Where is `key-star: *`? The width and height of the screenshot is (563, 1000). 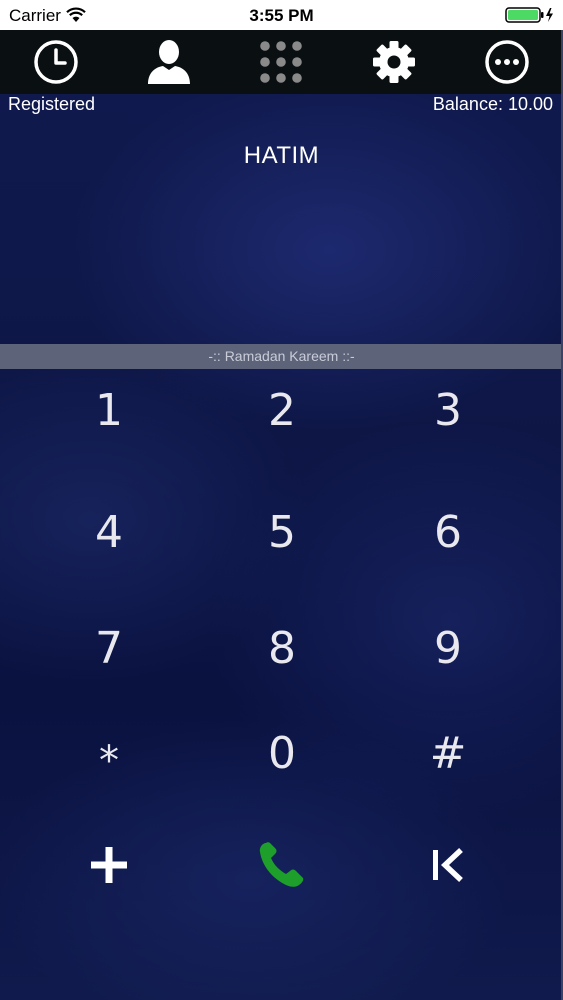 key-star: * is located at coordinates (109, 757).